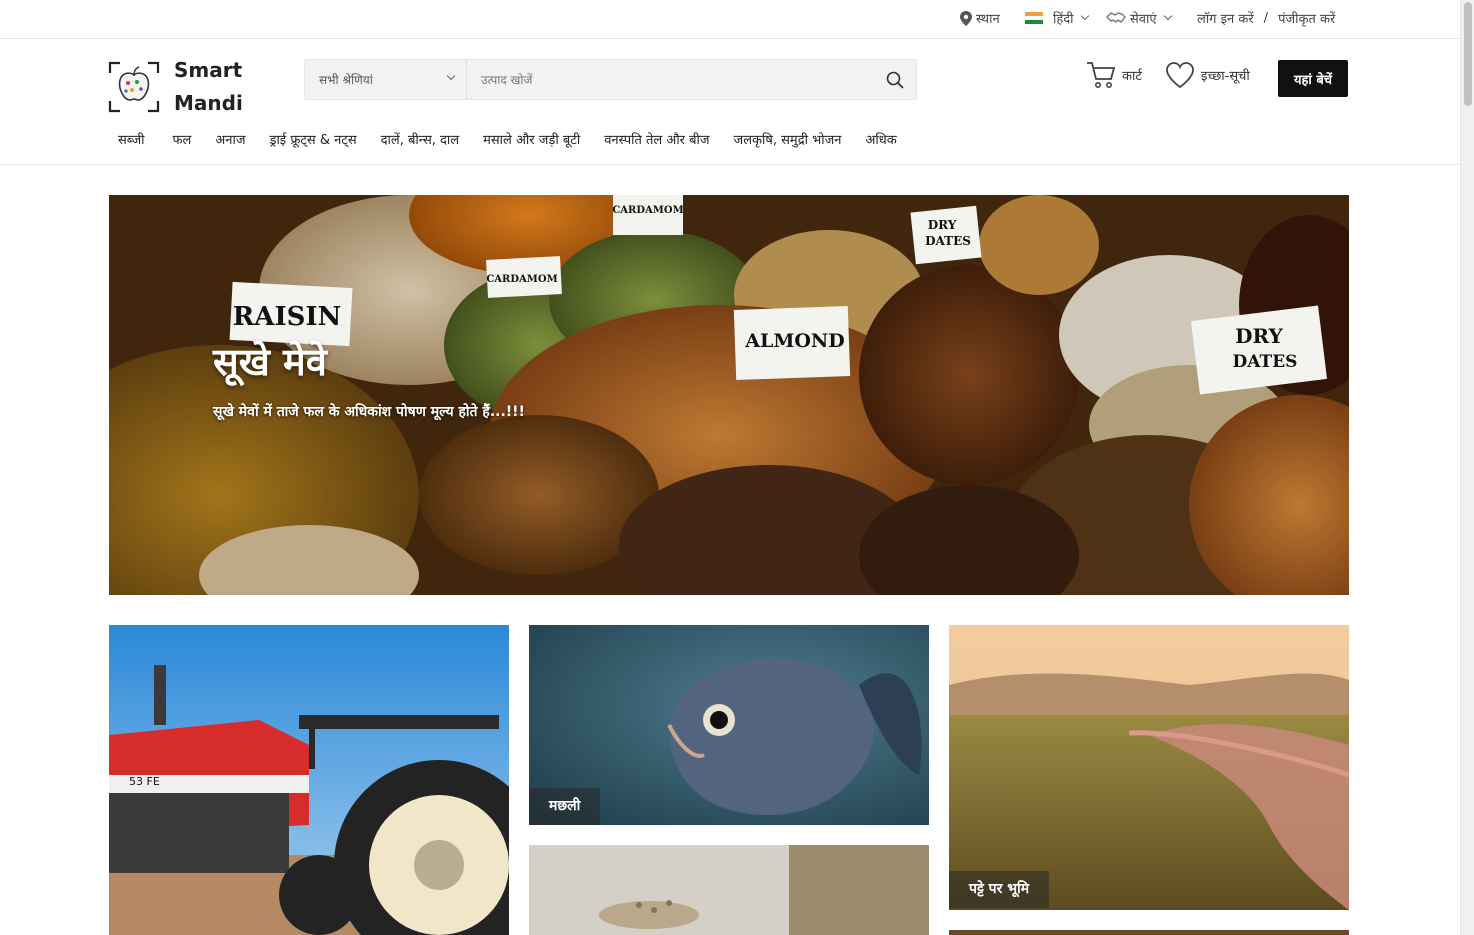  I want to click on seeds-sack-image, so click(729, 890).